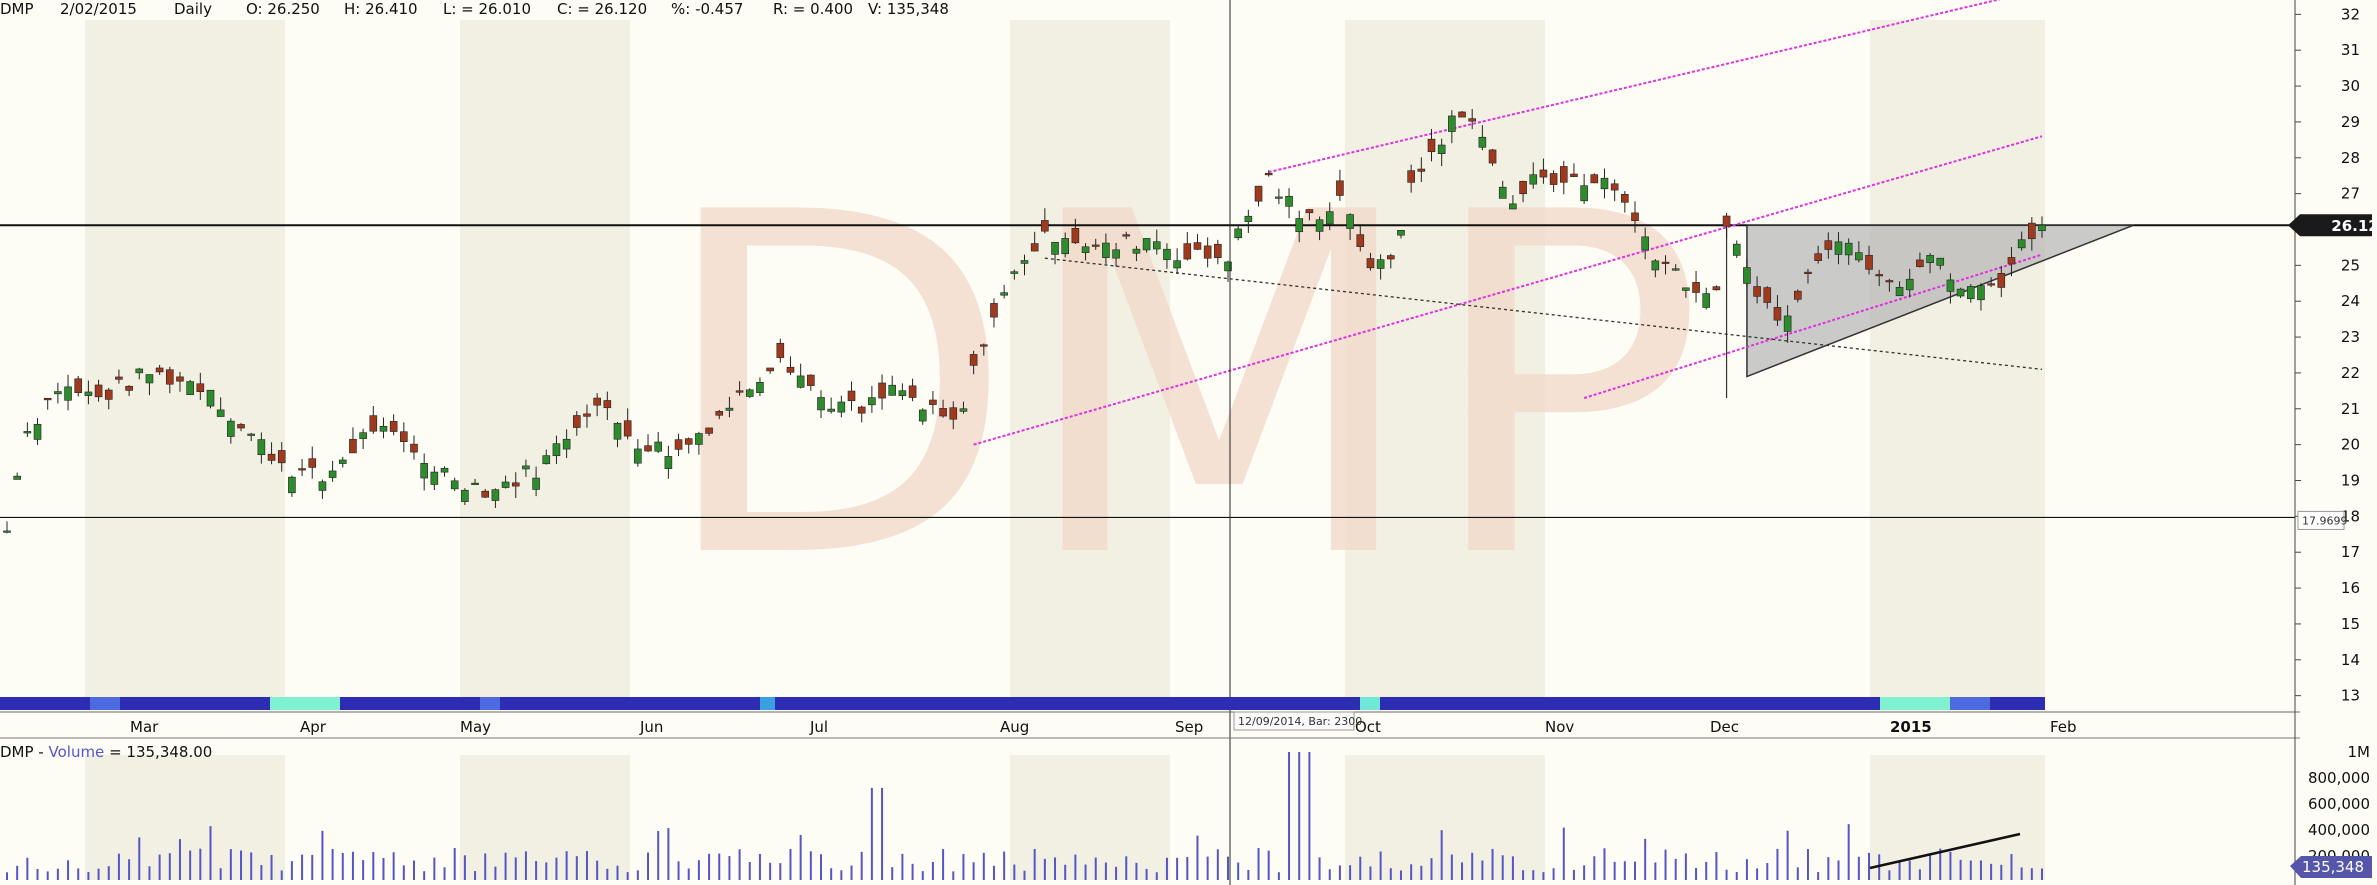 The image size is (2377, 885). Describe the element at coordinates (2350, 50) in the screenshot. I see `y-tick-label: 31` at that location.